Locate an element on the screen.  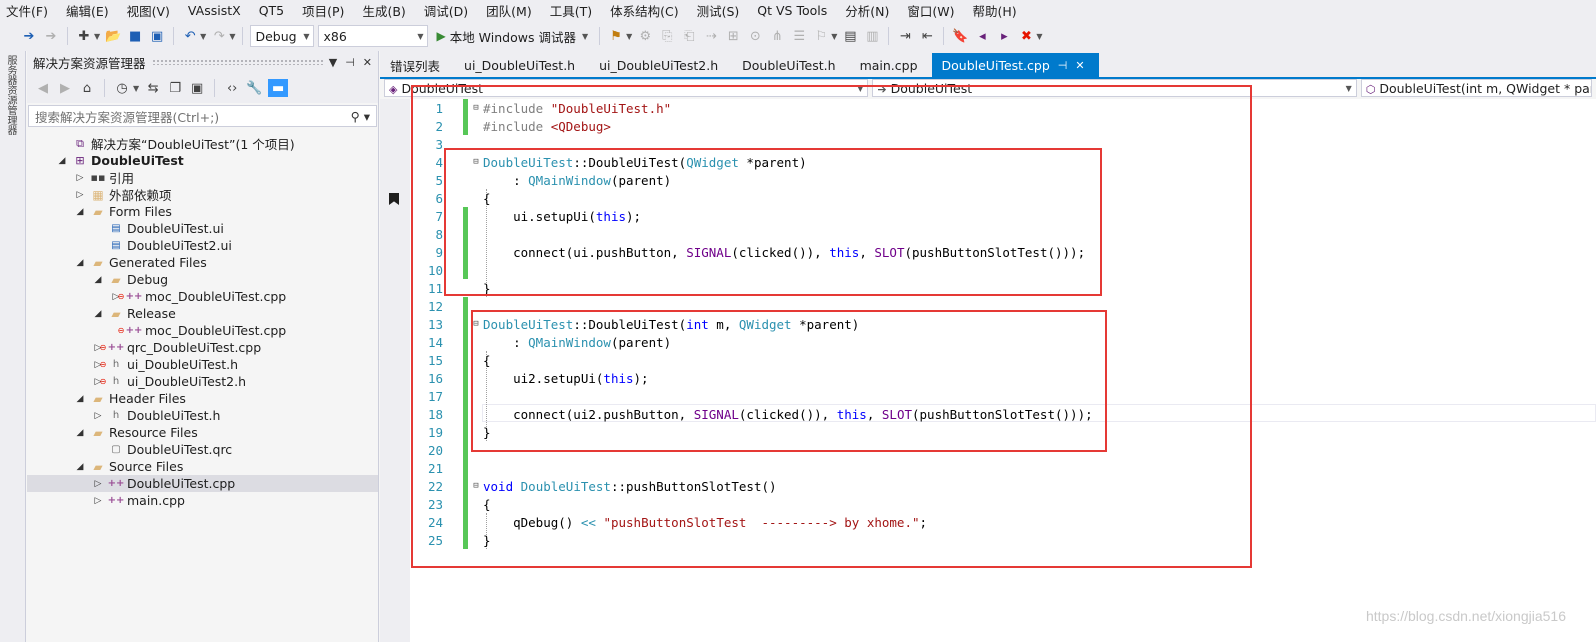
step-over-icon: ⎘ is located at coordinates (667, 36).